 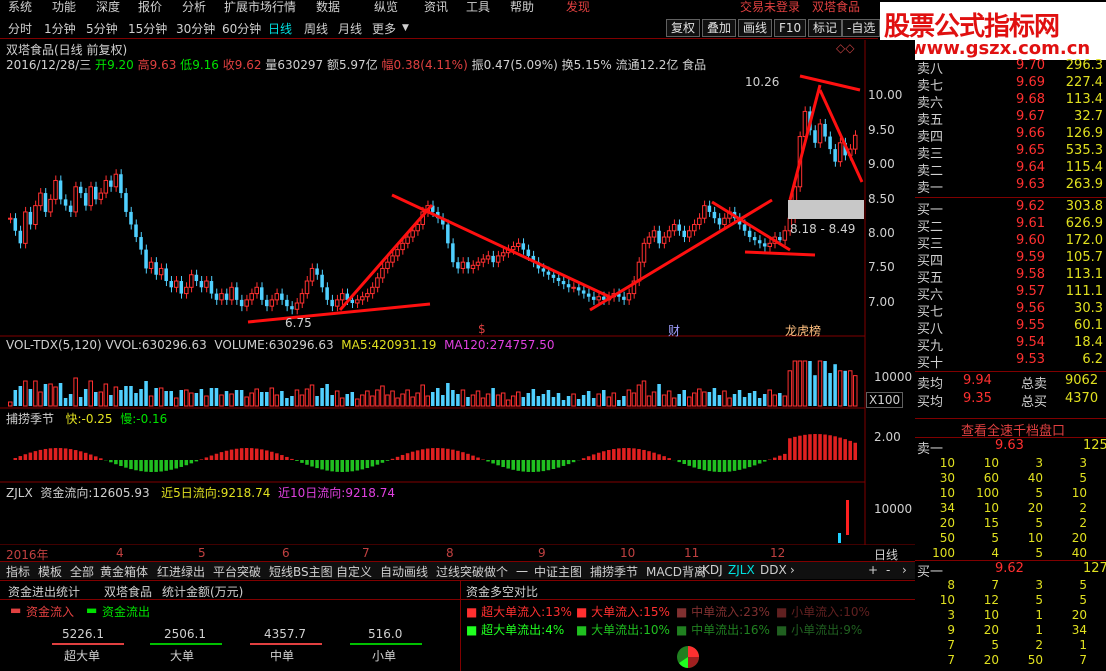 What do you see at coordinates (386, 7) in the screenshot?
I see `menu-overview: 纵览` at bounding box center [386, 7].